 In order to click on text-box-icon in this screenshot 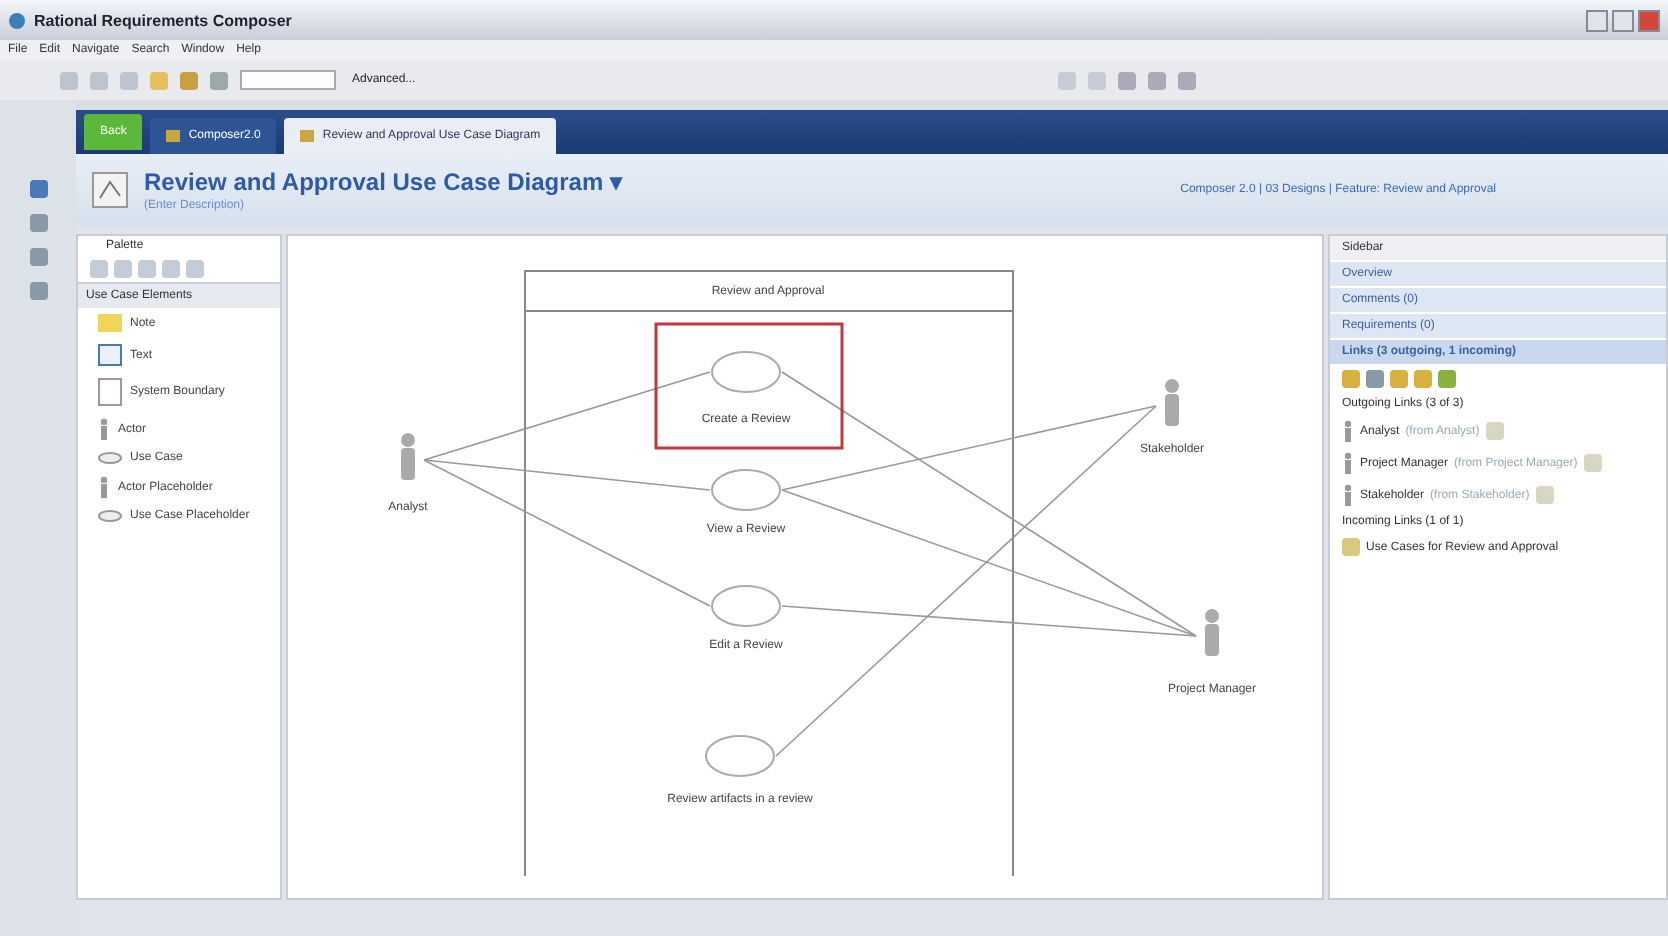, I will do `click(110, 355)`.